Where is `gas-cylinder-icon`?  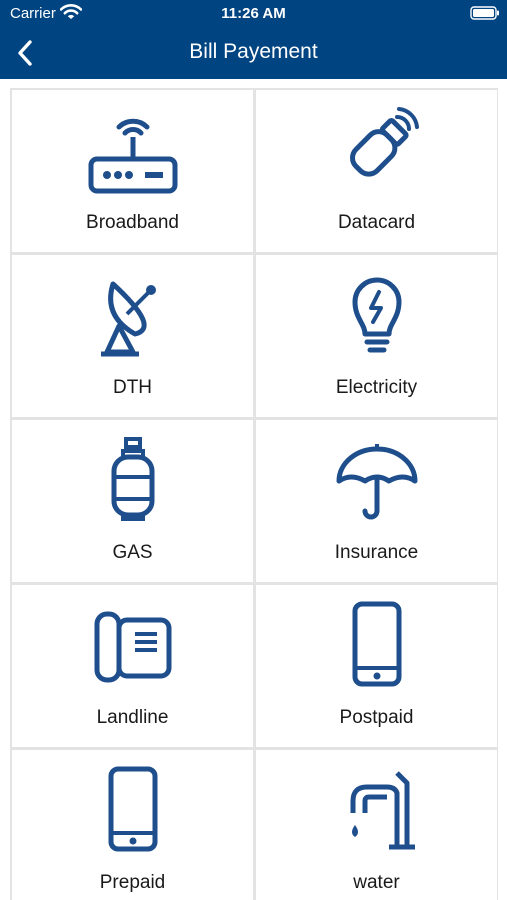 gas-cylinder-icon is located at coordinates (132, 479).